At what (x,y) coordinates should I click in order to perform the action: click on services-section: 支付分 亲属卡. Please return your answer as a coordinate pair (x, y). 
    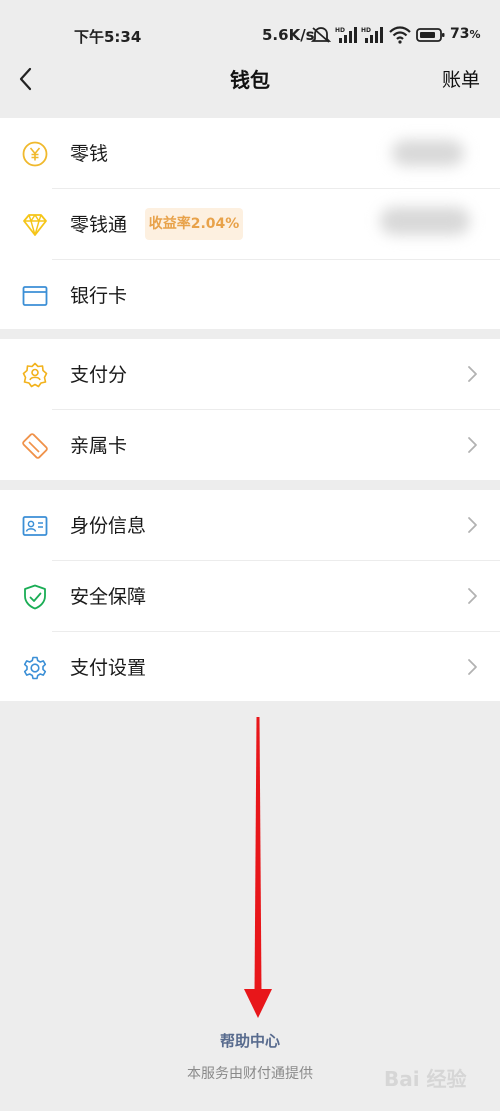
    Looking at the image, I should click on (250, 409).